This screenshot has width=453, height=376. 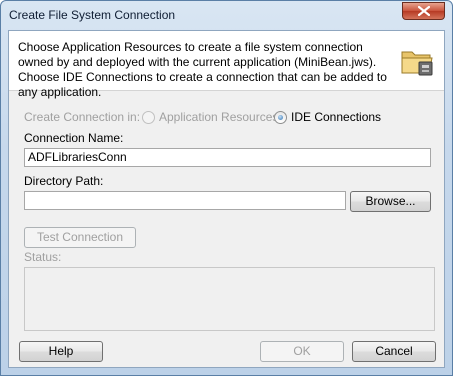 I want to click on ok-button: OK, so click(x=302, y=351).